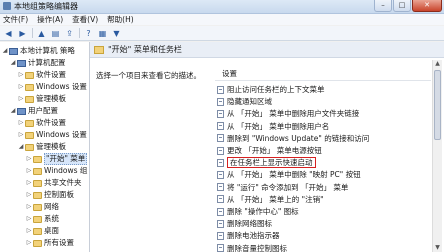 The image size is (444, 252). Describe the element at coordinates (34, 111) in the screenshot. I see `tree-item: ◢ 用户配置` at that location.